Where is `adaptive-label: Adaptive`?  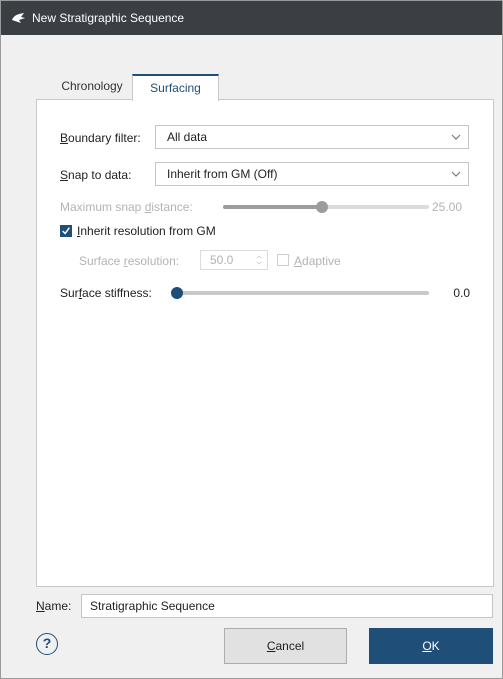
adaptive-label: Adaptive is located at coordinates (317, 261).